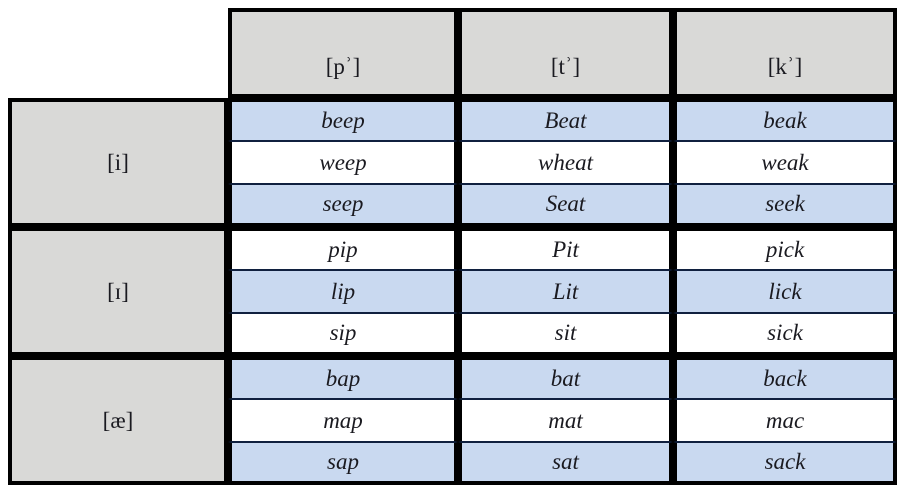  What do you see at coordinates (785, 248) in the screenshot?
I see `word-cell: pick` at bounding box center [785, 248].